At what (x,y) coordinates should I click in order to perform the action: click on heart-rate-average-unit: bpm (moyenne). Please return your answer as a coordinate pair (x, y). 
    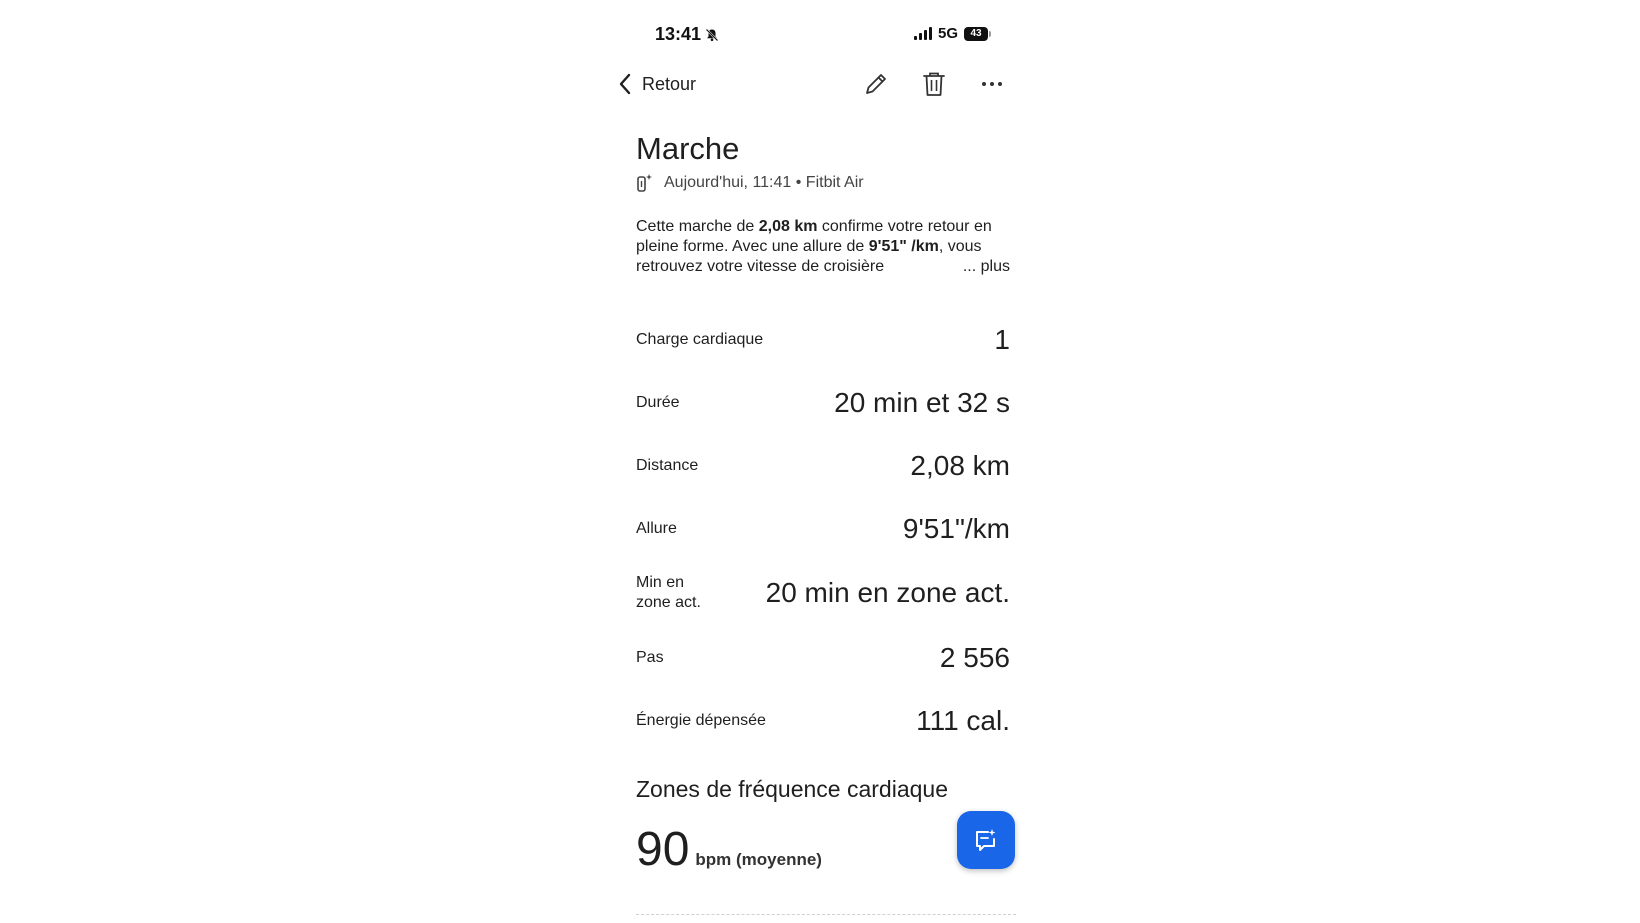
    Looking at the image, I should click on (758, 859).